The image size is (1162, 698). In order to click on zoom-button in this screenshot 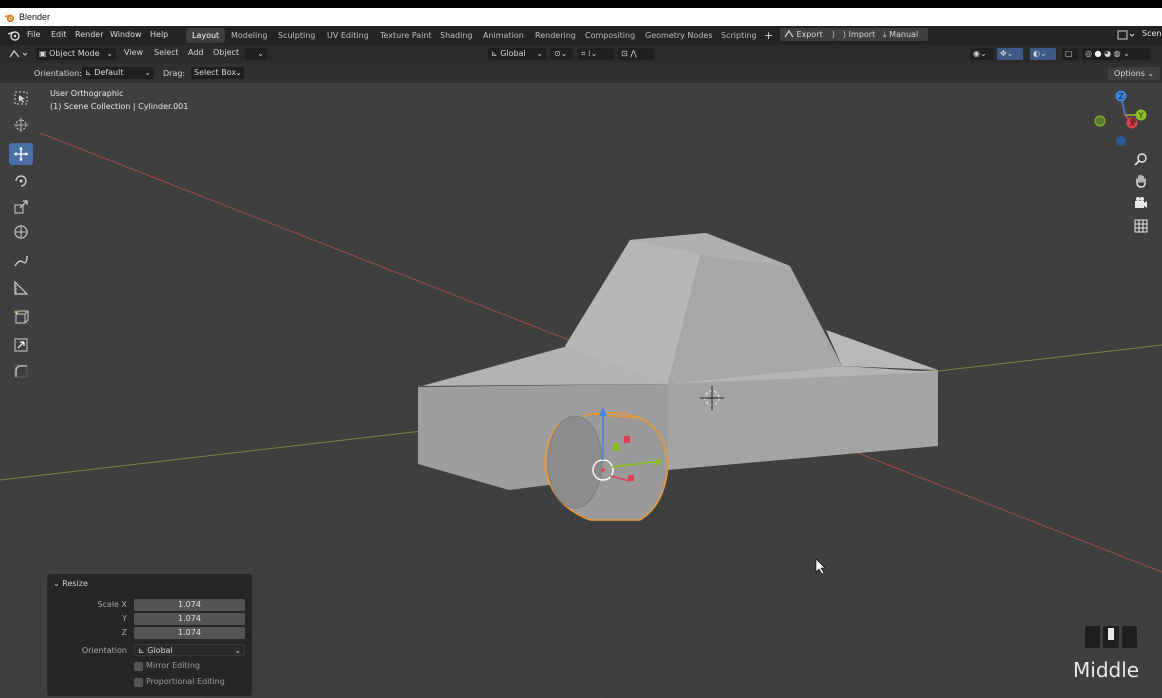, I will do `click(1141, 159)`.